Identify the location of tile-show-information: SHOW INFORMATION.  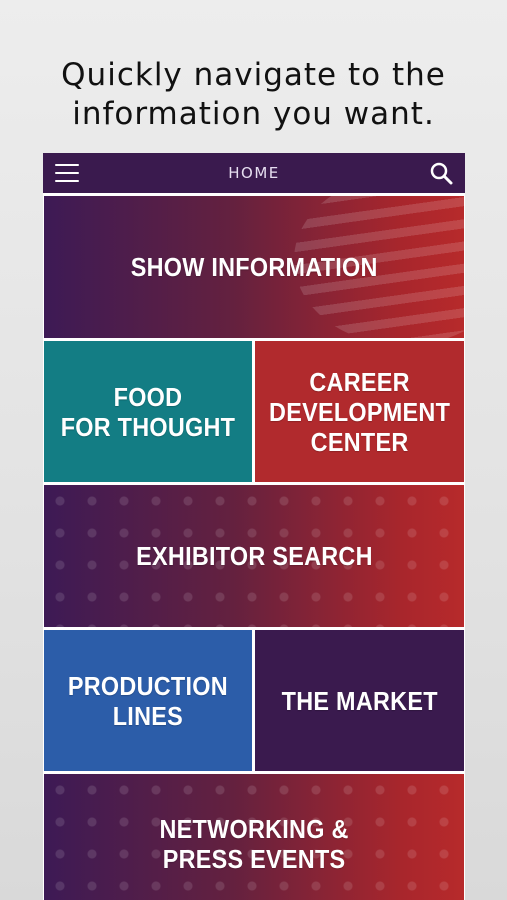
(254, 267).